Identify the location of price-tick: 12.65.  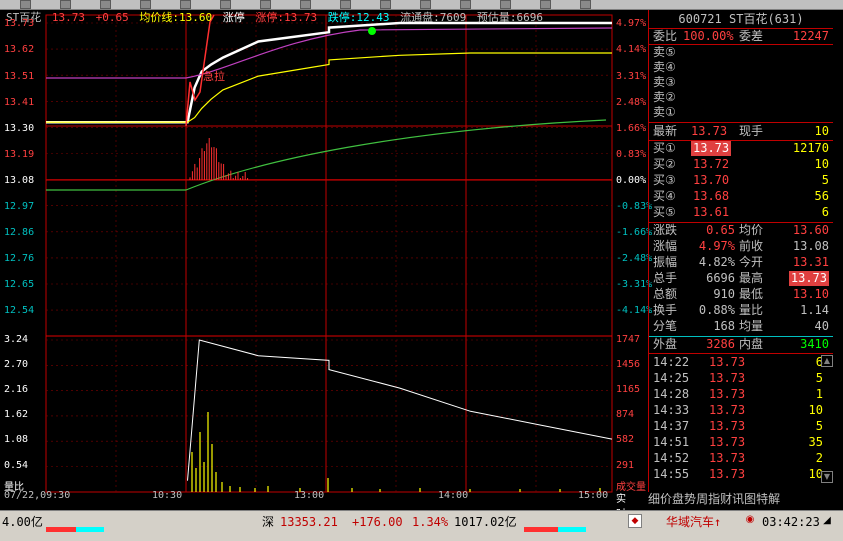
(19, 284).